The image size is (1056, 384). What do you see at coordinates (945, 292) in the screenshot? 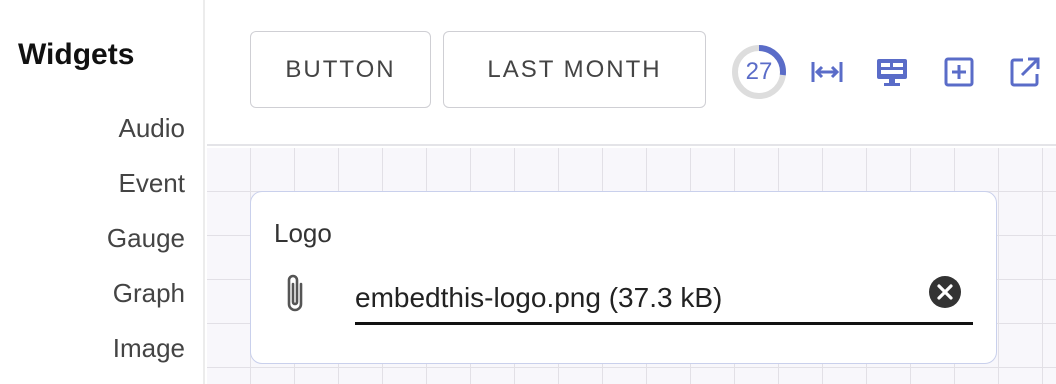
I see `clear-icon` at bounding box center [945, 292].